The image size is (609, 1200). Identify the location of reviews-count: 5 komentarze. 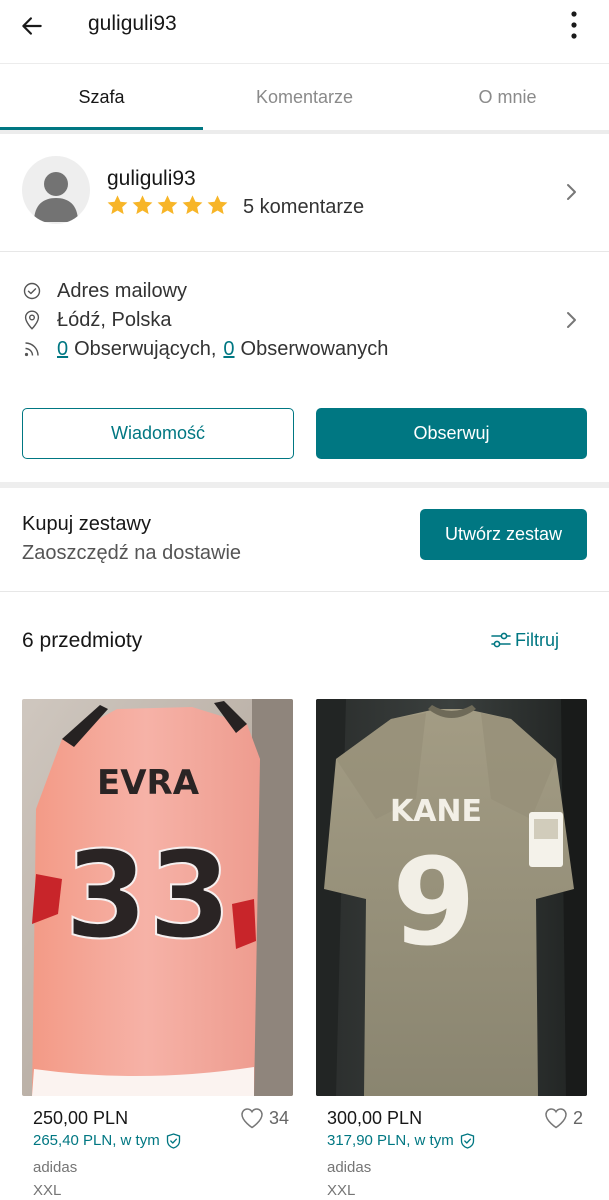
(304, 207).